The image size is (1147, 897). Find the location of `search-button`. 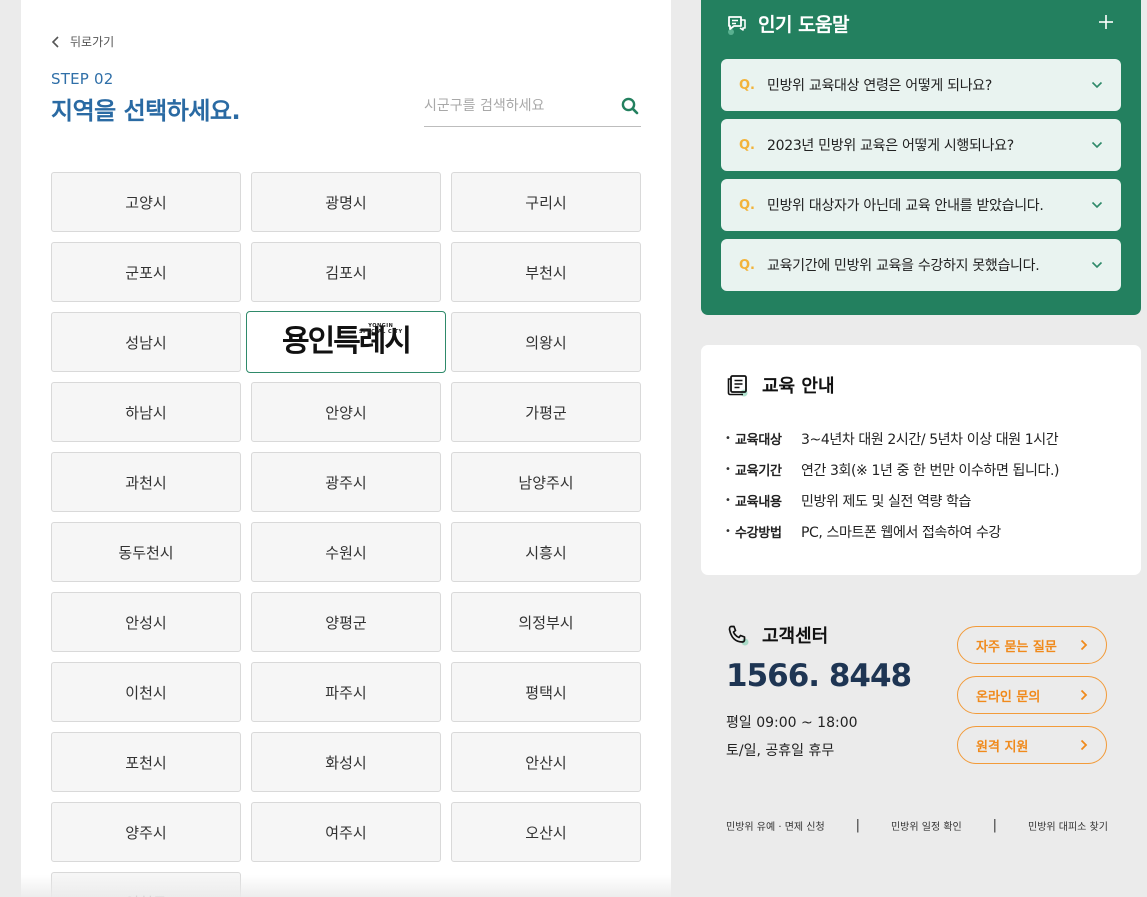

search-button is located at coordinates (630, 106).